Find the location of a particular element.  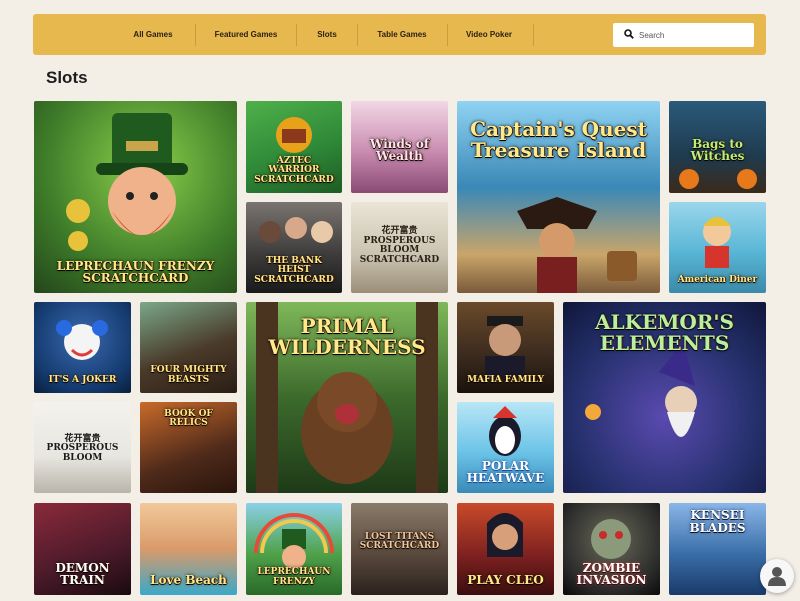

game-title: FOUR MIGHTY BEASTS is located at coordinates (188, 375).